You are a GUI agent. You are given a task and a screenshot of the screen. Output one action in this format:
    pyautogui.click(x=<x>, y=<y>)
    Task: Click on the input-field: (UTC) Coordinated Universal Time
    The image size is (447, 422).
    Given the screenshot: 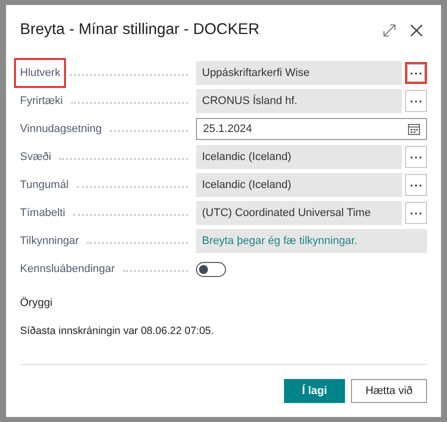 What is the action you would take?
    pyautogui.click(x=299, y=213)
    